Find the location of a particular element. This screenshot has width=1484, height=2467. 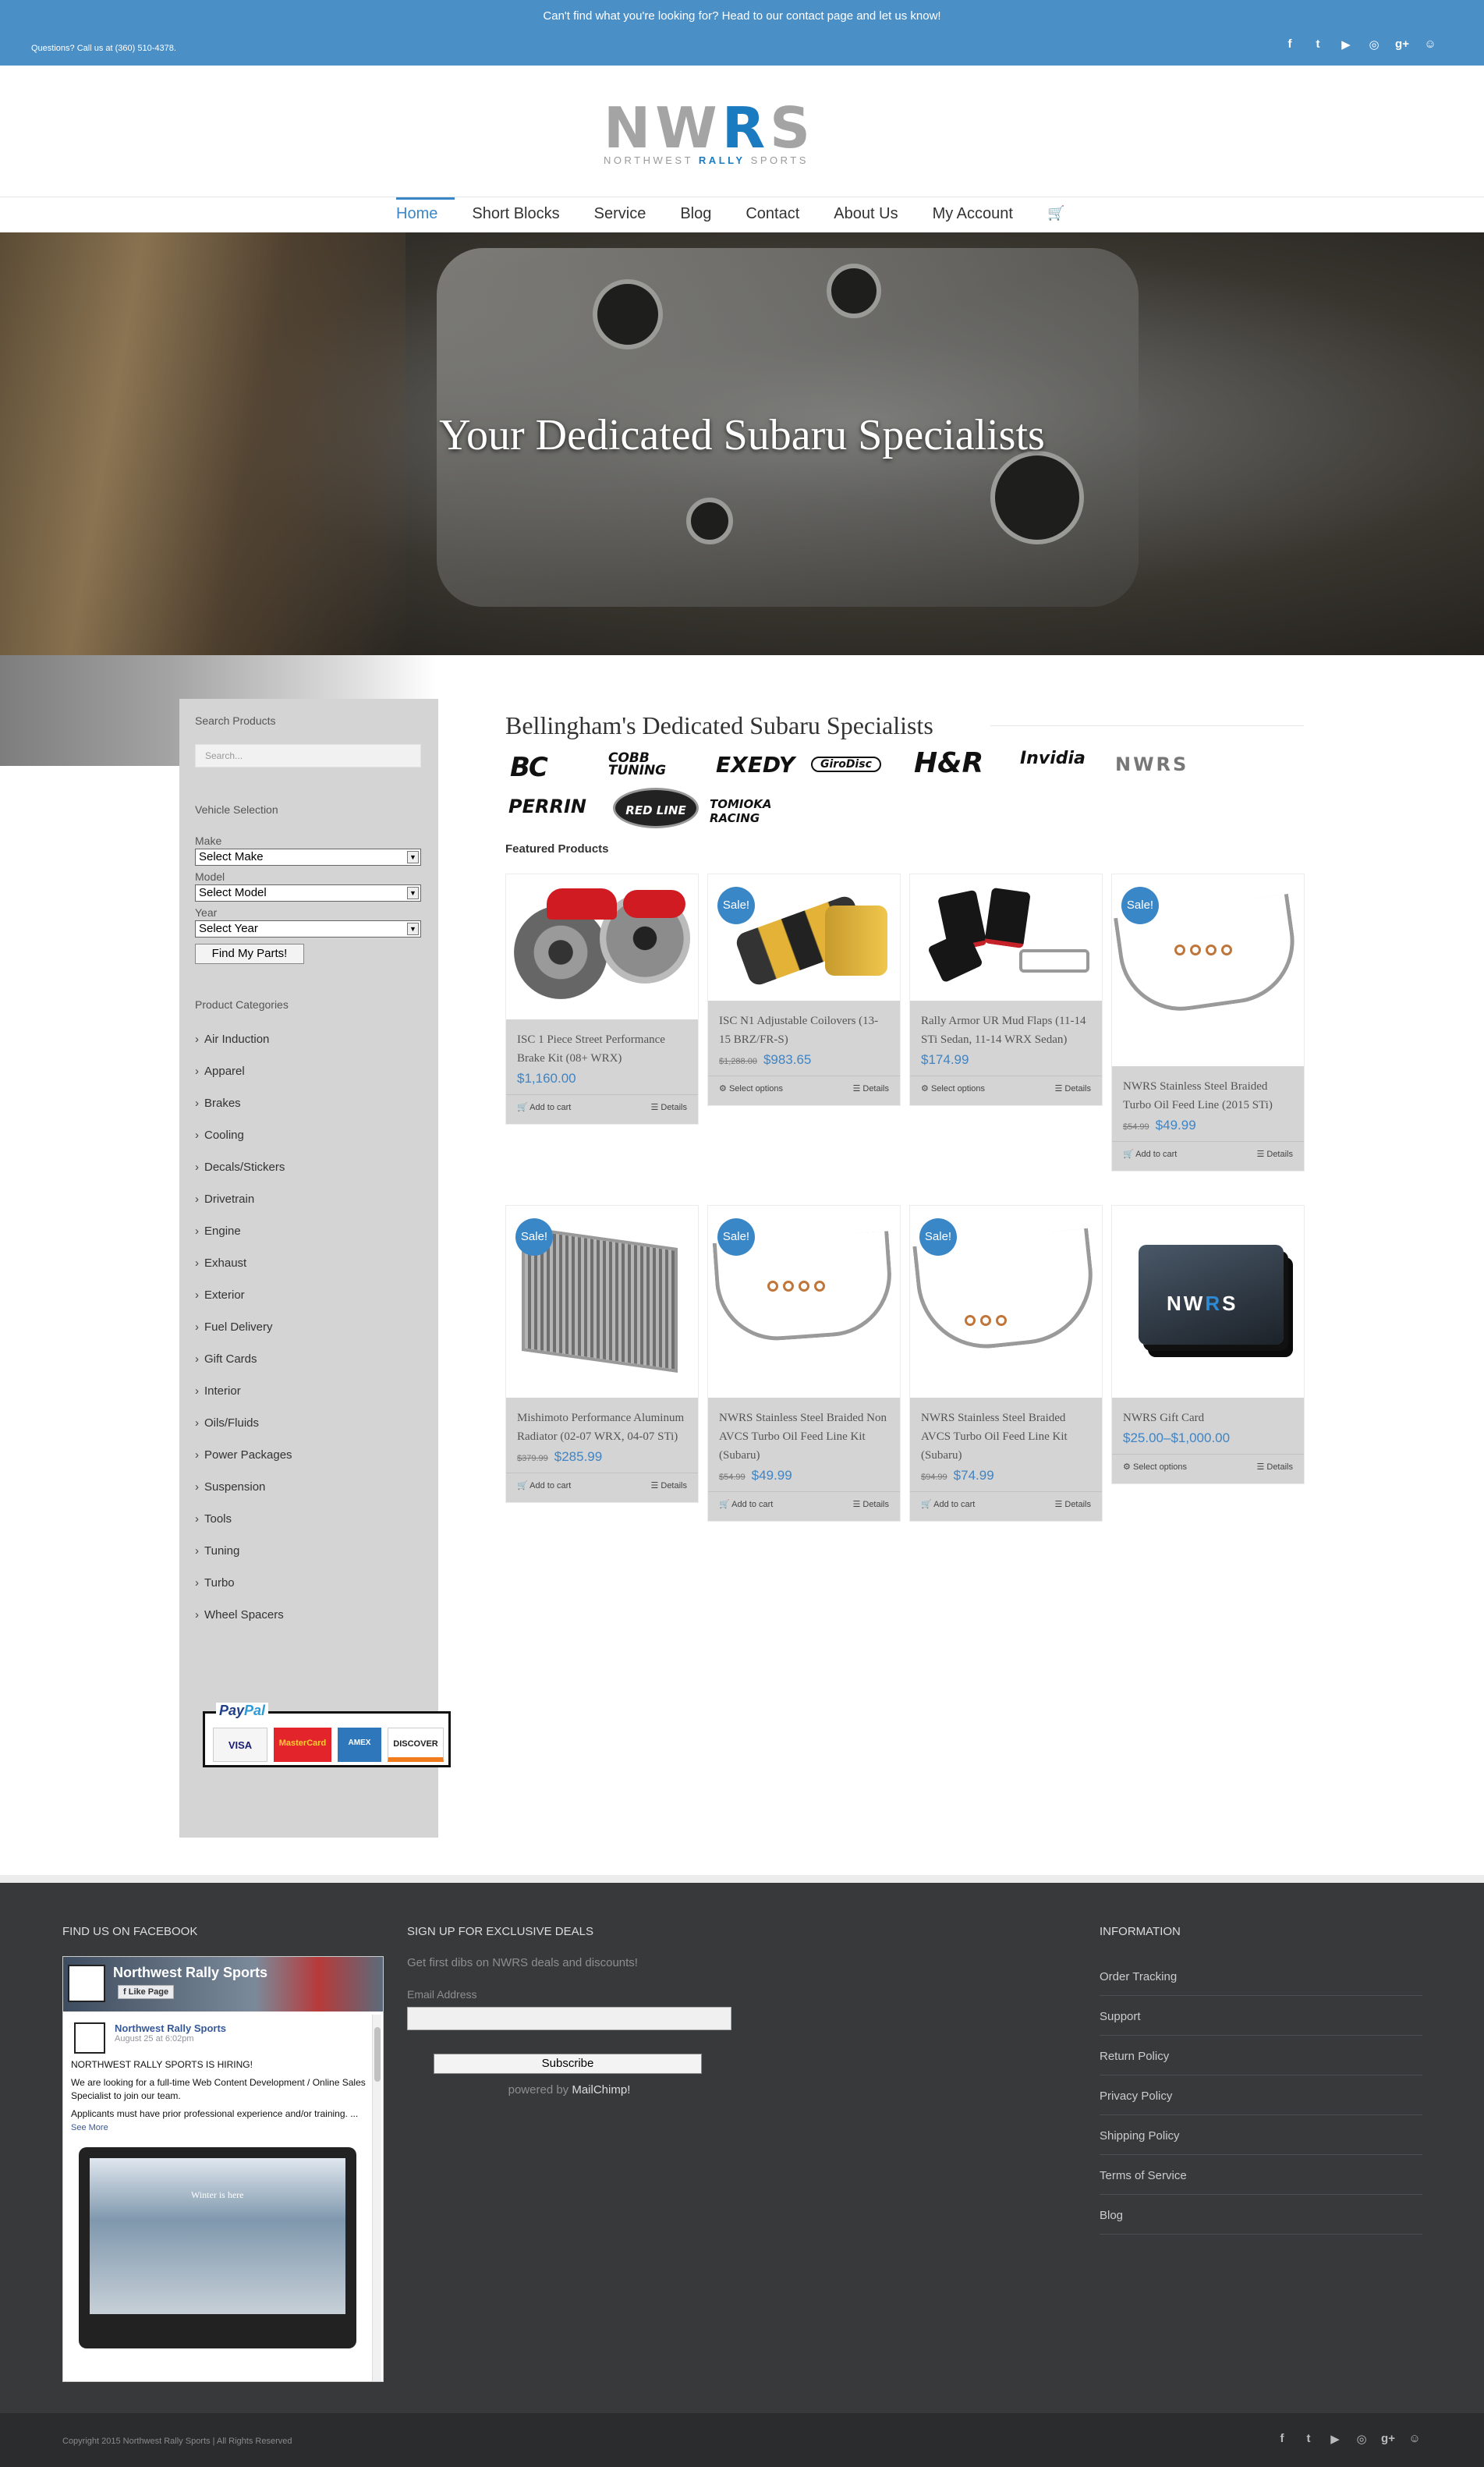

category-item: › Drivetrain is located at coordinates (243, 1209).